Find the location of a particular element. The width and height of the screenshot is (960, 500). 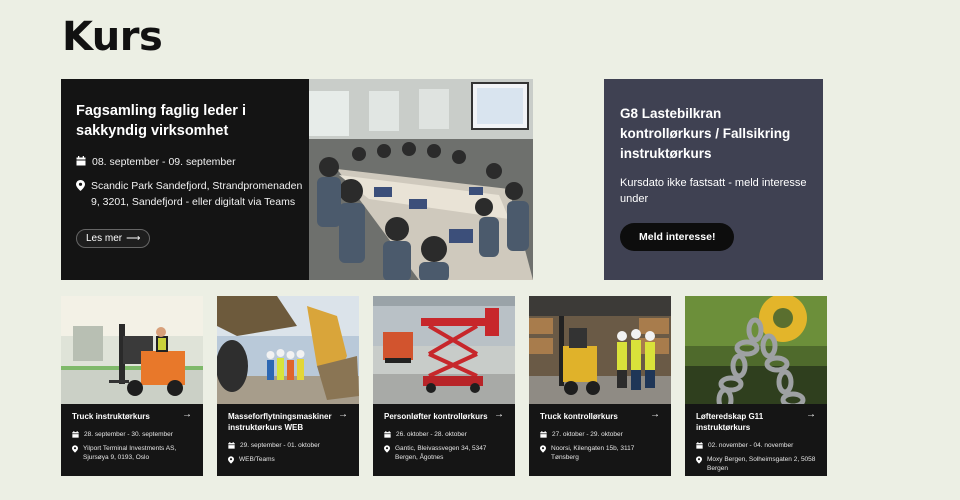

warehouse-forklift-illustration is located at coordinates (600, 350).